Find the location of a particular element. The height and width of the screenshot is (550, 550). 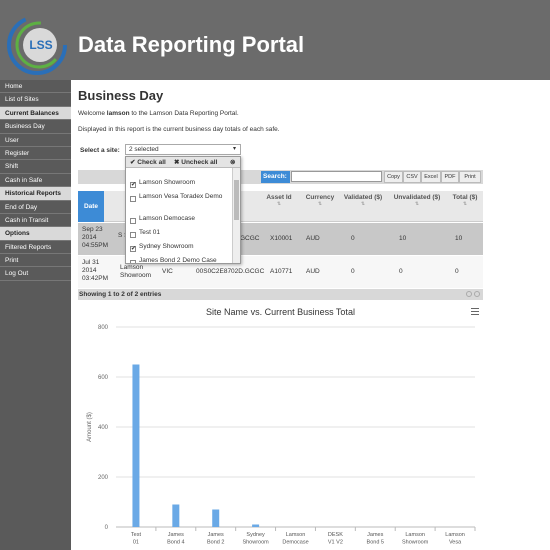

dropdown-option-label: James Bond 2 Demo Case is located at coordinates (178, 260).